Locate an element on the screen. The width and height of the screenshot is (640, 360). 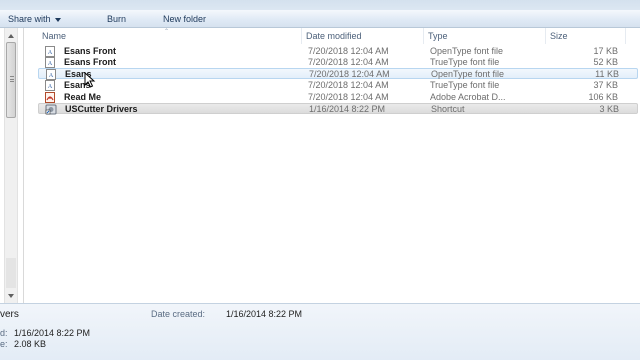
column-header-size: Size is located at coordinates (586, 36).